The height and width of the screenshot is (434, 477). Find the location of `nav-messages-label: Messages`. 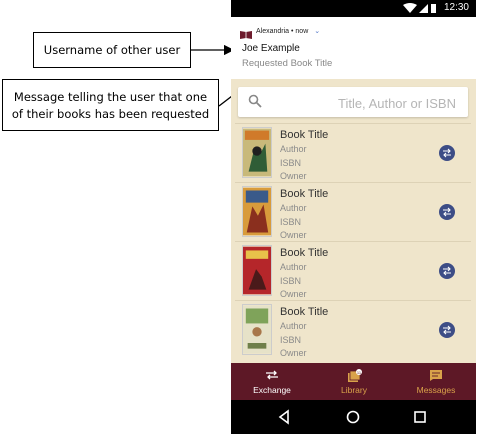

nav-messages-label: Messages is located at coordinates (436, 390).